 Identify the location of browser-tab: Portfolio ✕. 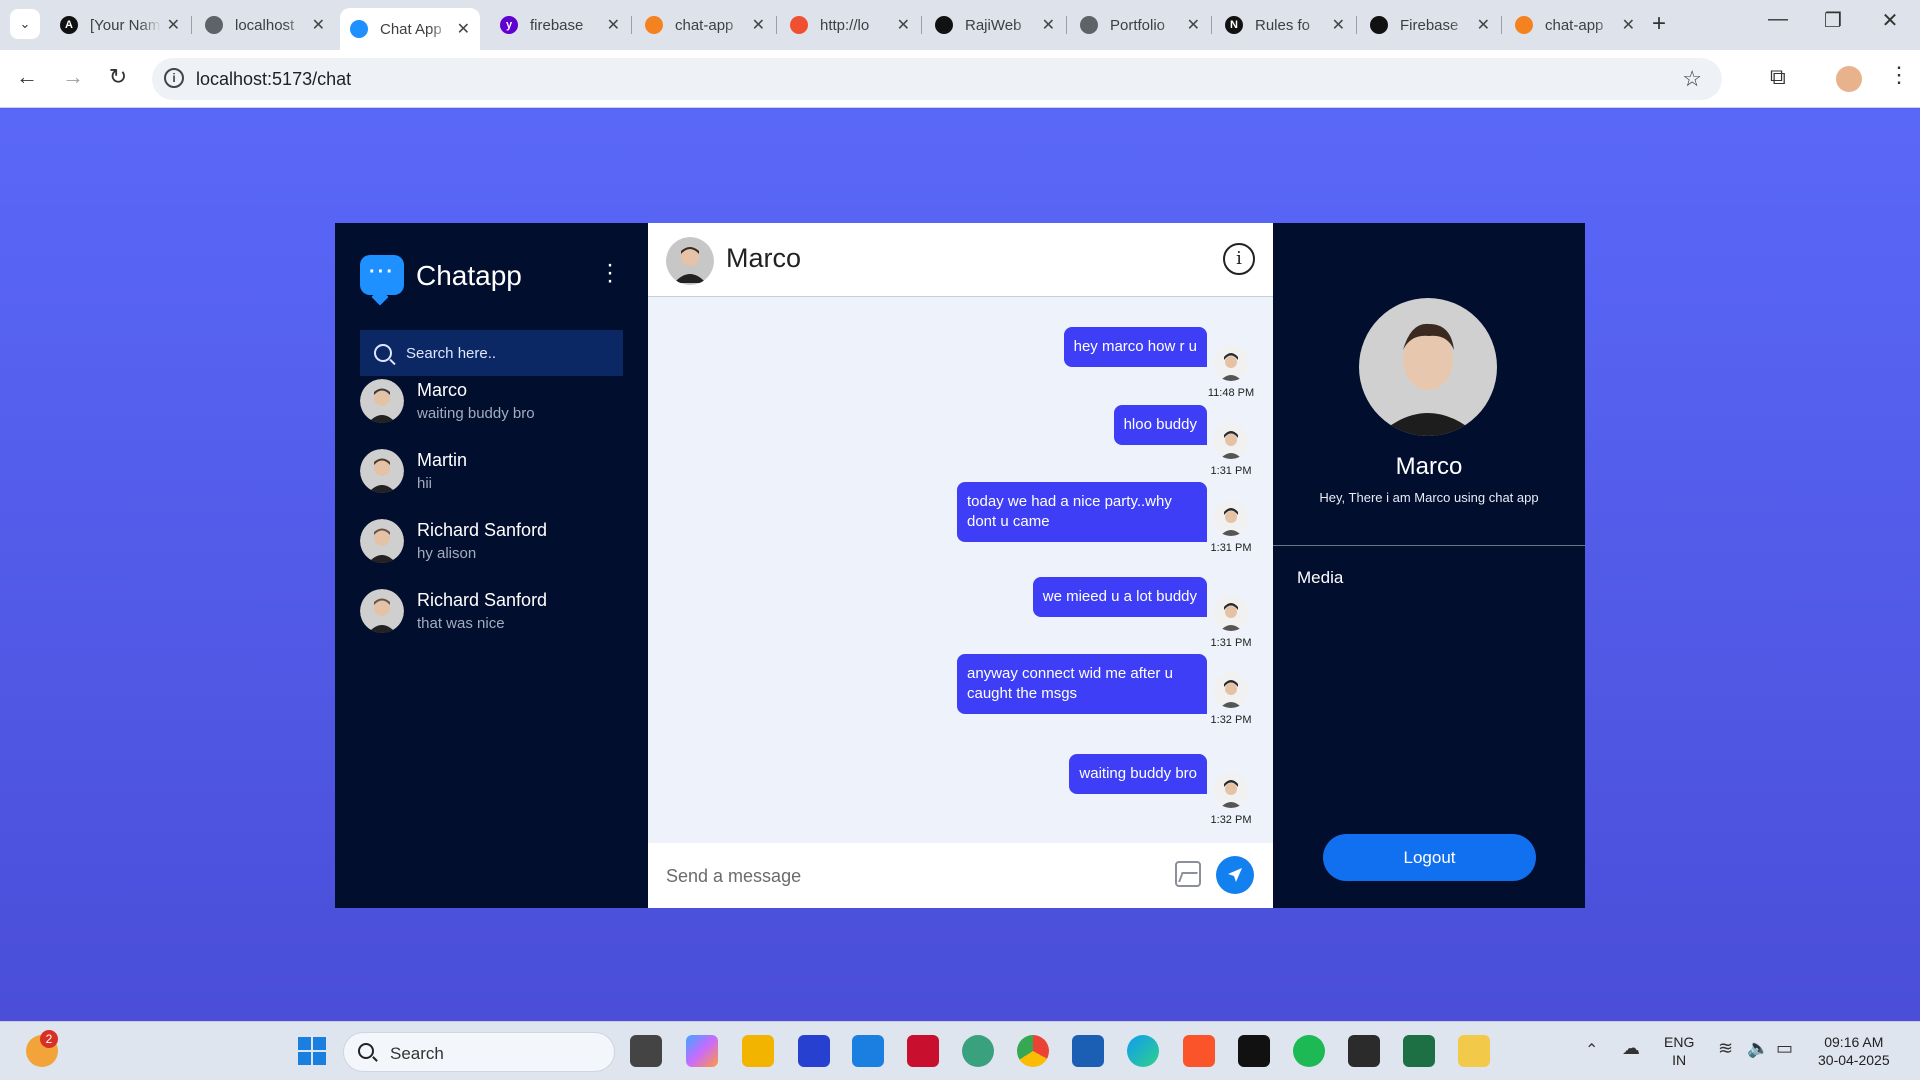
(1140, 25).